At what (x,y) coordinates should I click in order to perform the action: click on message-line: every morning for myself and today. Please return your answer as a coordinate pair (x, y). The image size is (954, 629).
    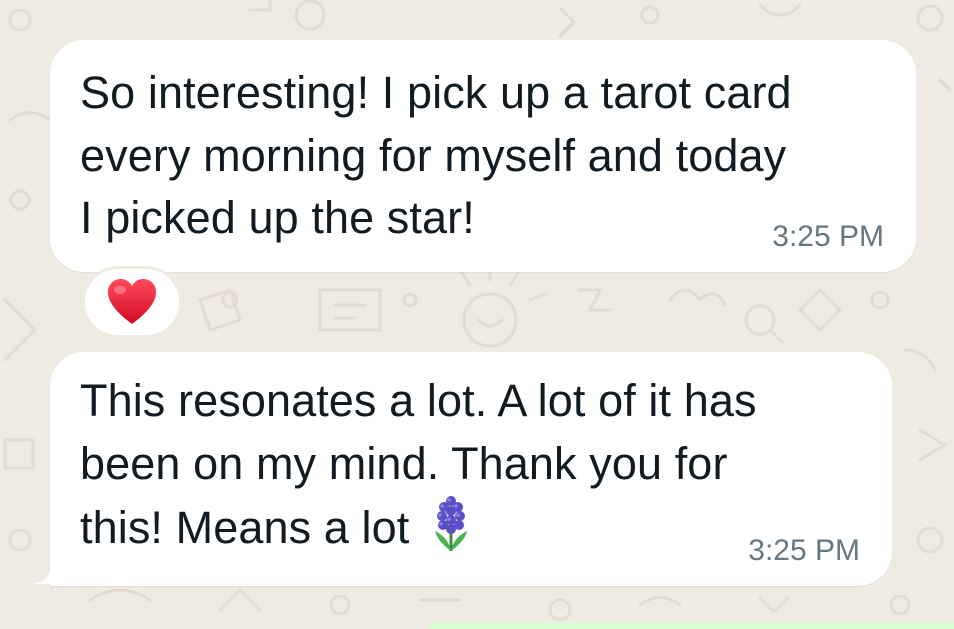
    Looking at the image, I should click on (433, 155).